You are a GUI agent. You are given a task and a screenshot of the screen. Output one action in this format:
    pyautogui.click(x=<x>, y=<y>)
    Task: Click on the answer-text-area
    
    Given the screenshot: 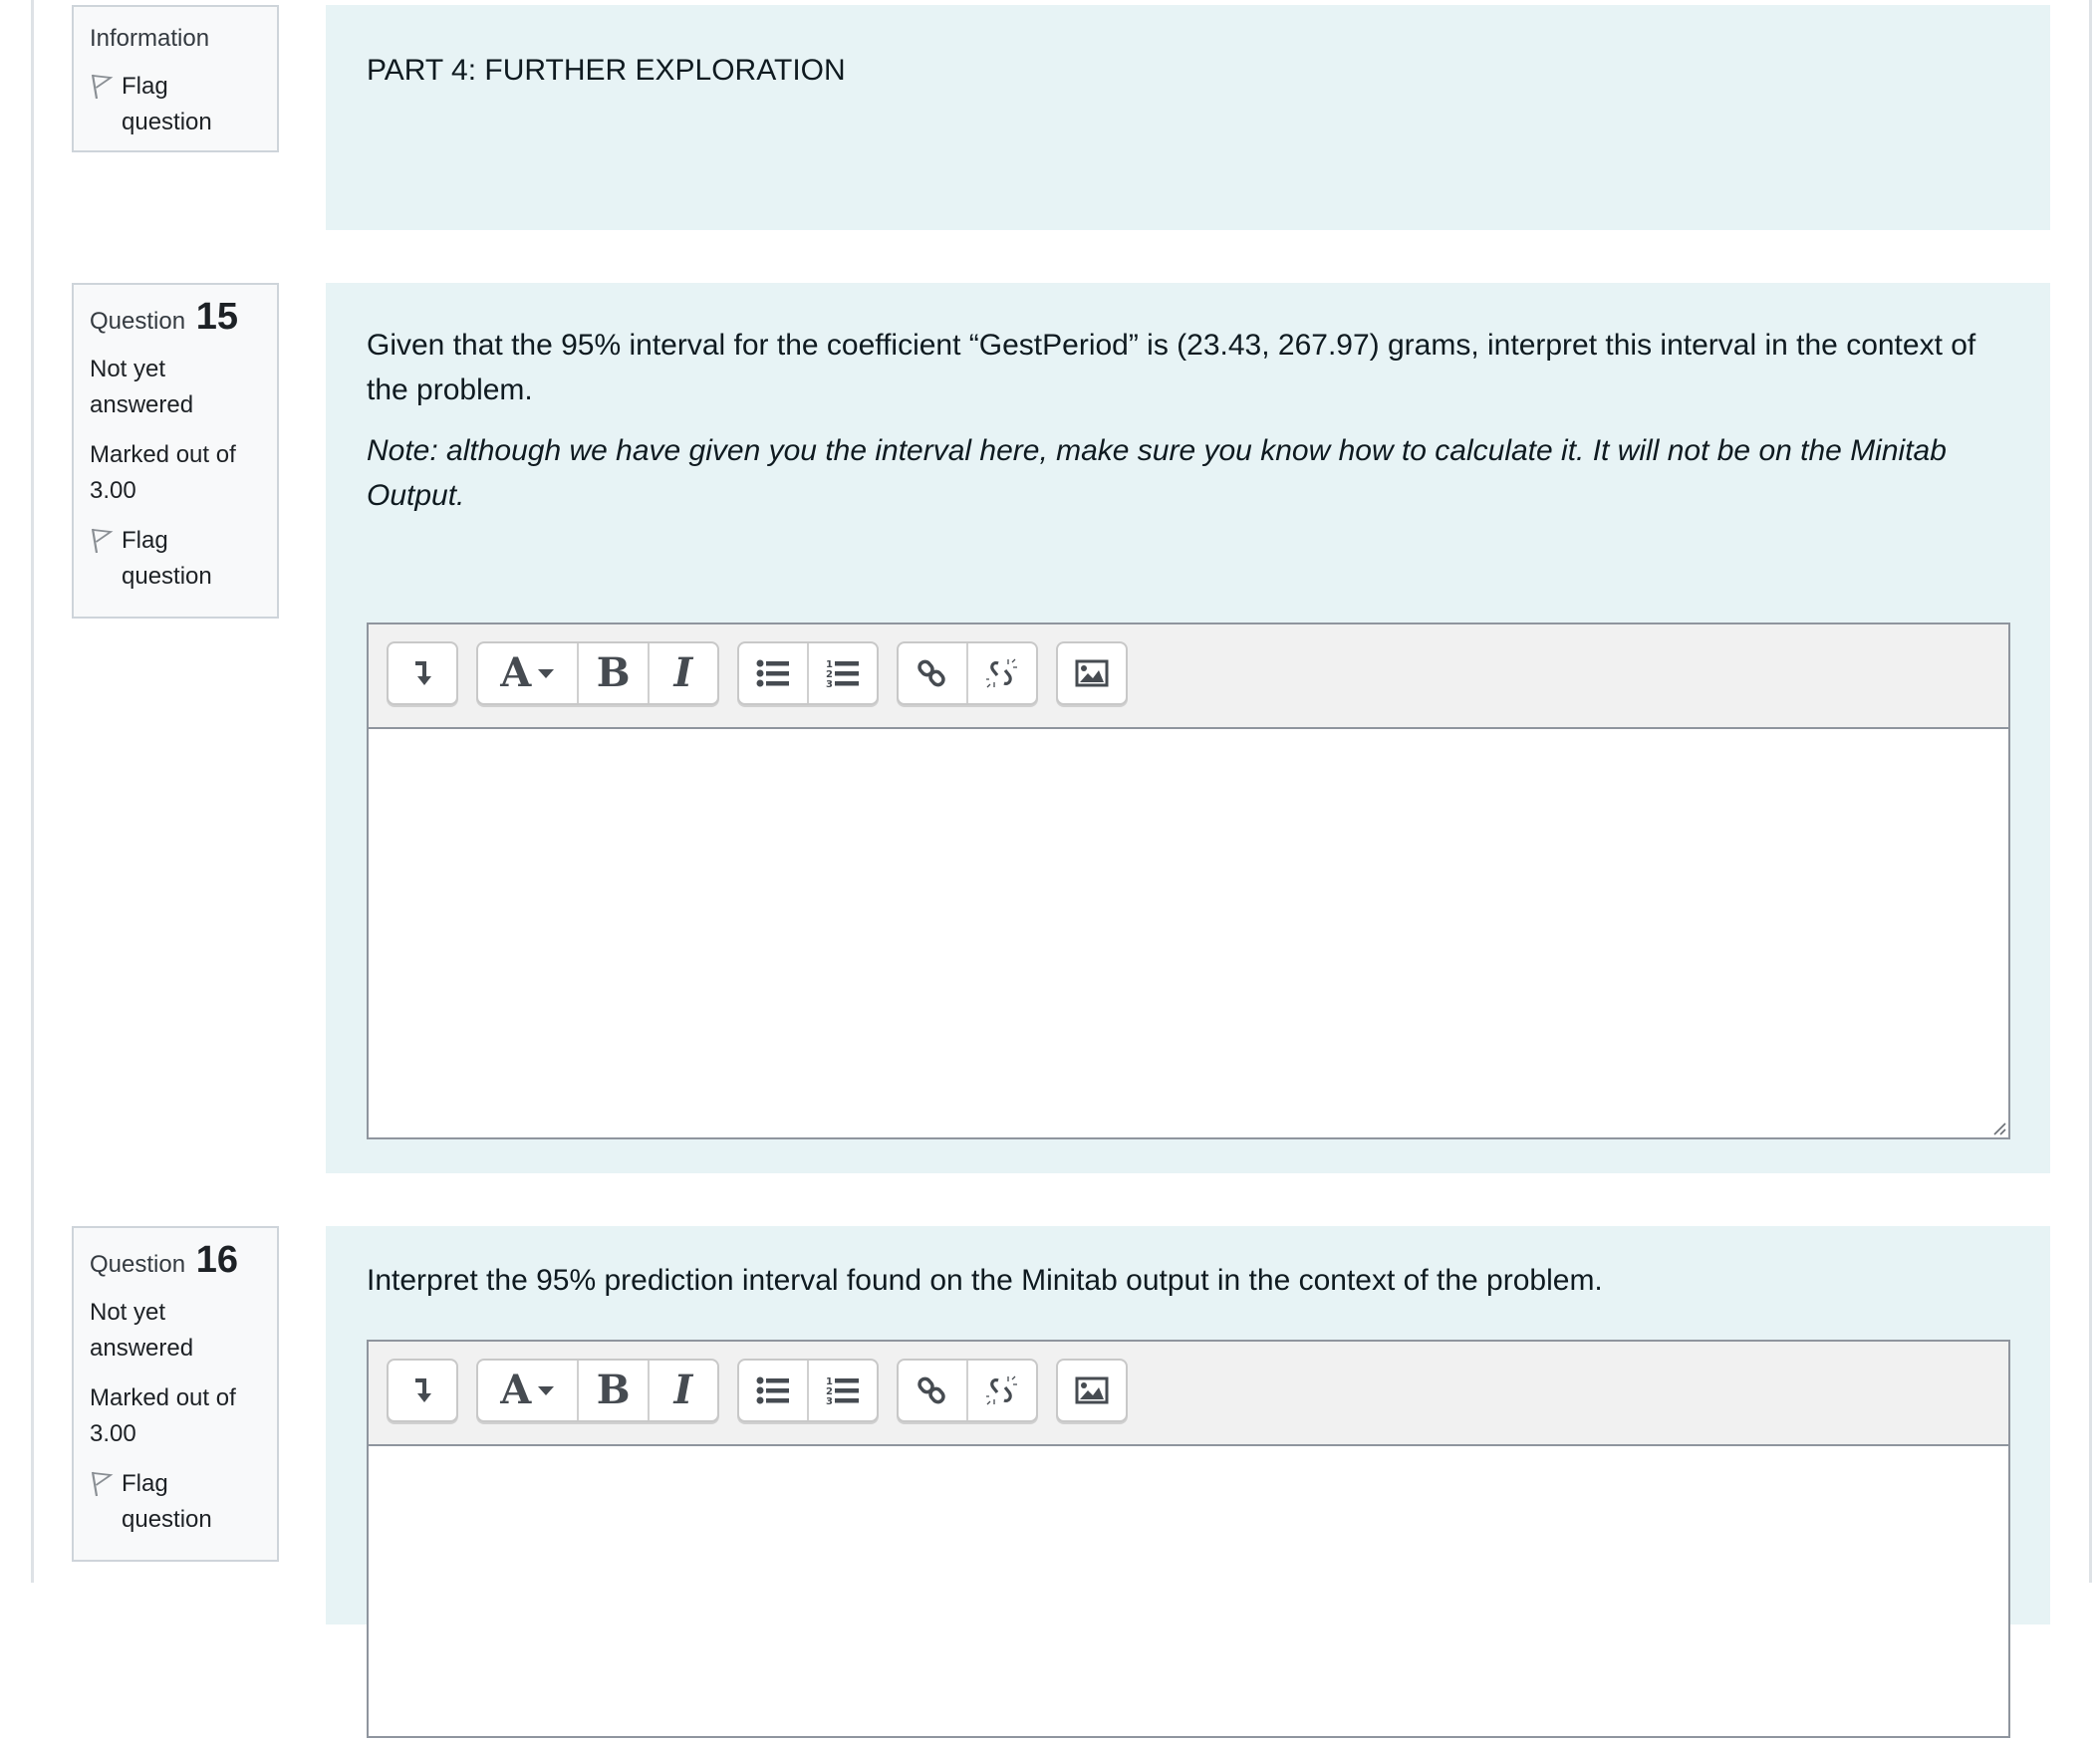 What is the action you would take?
    pyautogui.click(x=1188, y=1595)
    